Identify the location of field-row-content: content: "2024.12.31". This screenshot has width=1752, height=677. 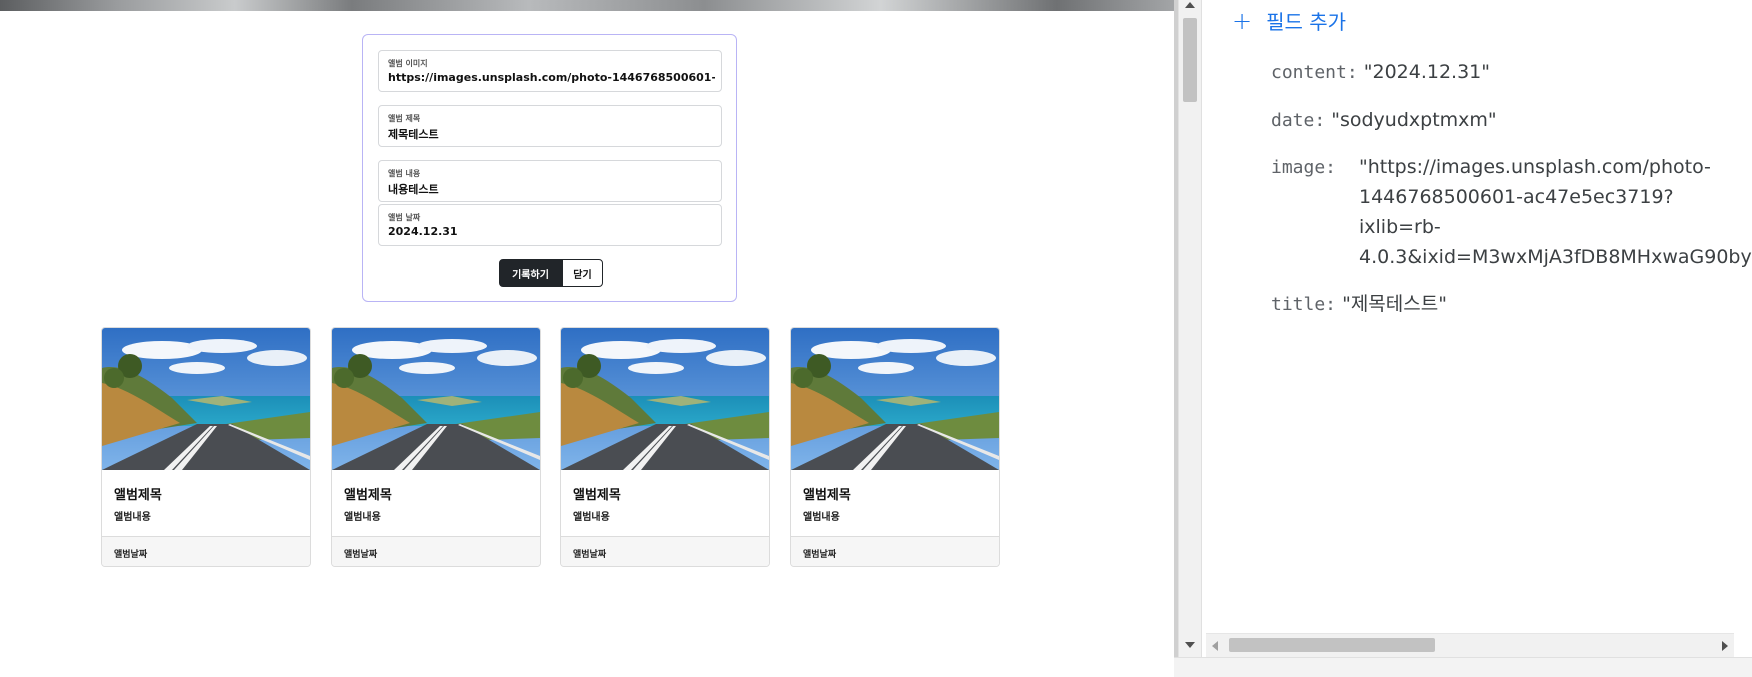
(1380, 72).